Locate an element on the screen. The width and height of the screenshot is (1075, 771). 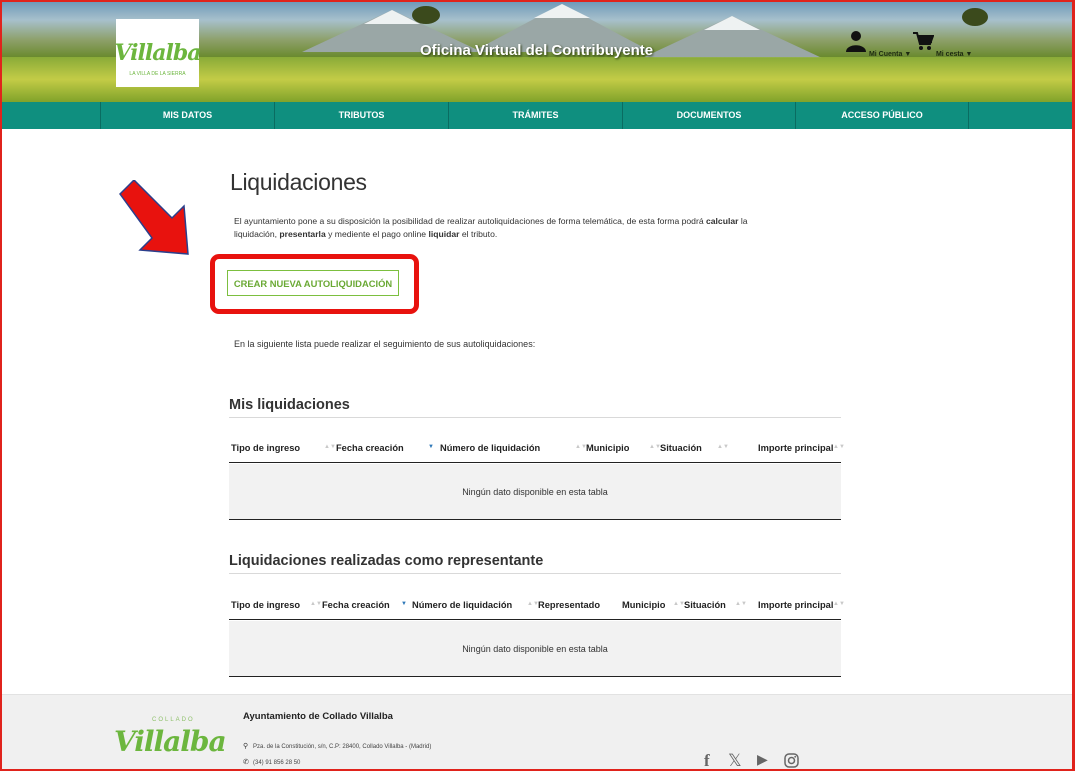
nav-tributos: TRIBUTOS is located at coordinates (361, 115).